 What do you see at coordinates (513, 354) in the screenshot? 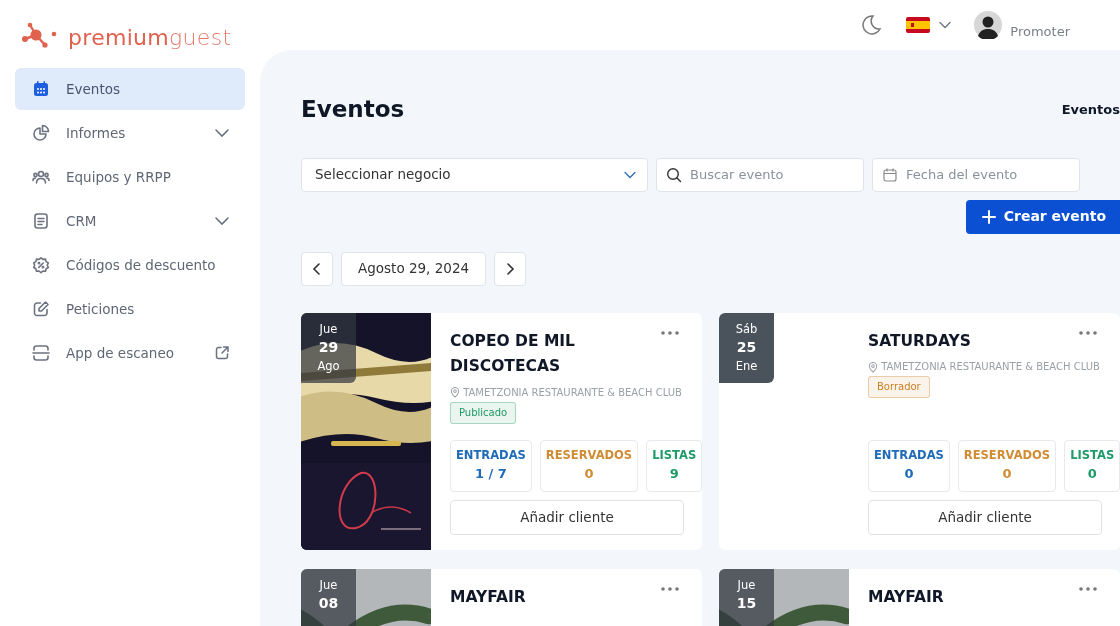
I see `event-title: COPEO DE MIL DISCOTECAS` at bounding box center [513, 354].